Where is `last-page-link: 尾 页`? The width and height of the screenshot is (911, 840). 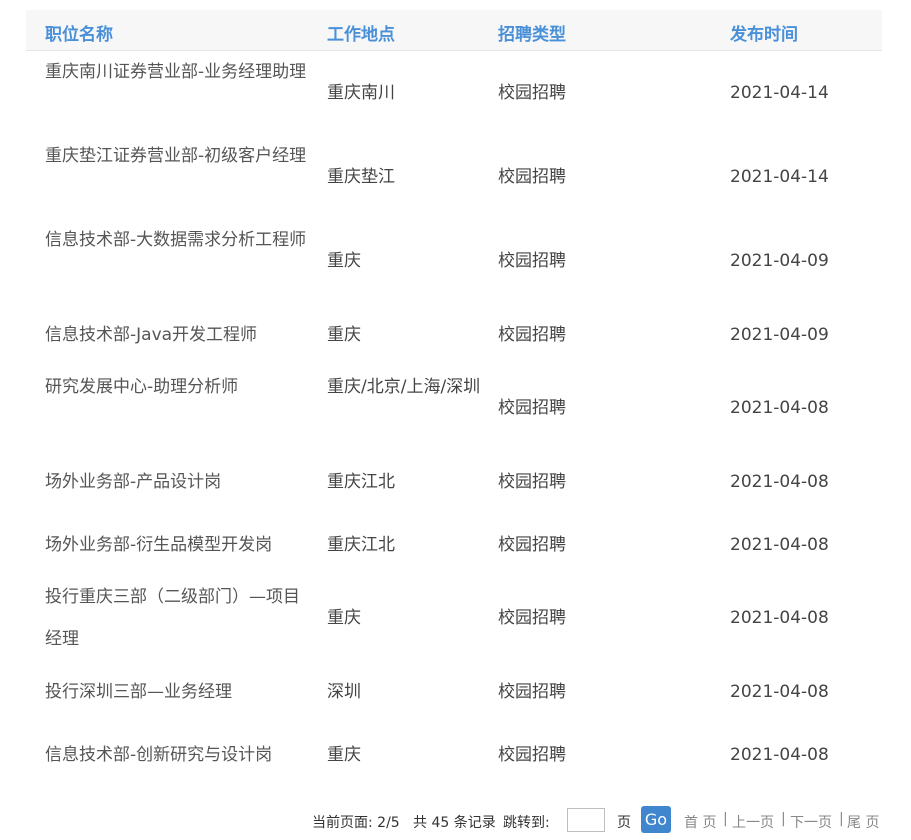
last-page-link: 尾 页 is located at coordinates (863, 822).